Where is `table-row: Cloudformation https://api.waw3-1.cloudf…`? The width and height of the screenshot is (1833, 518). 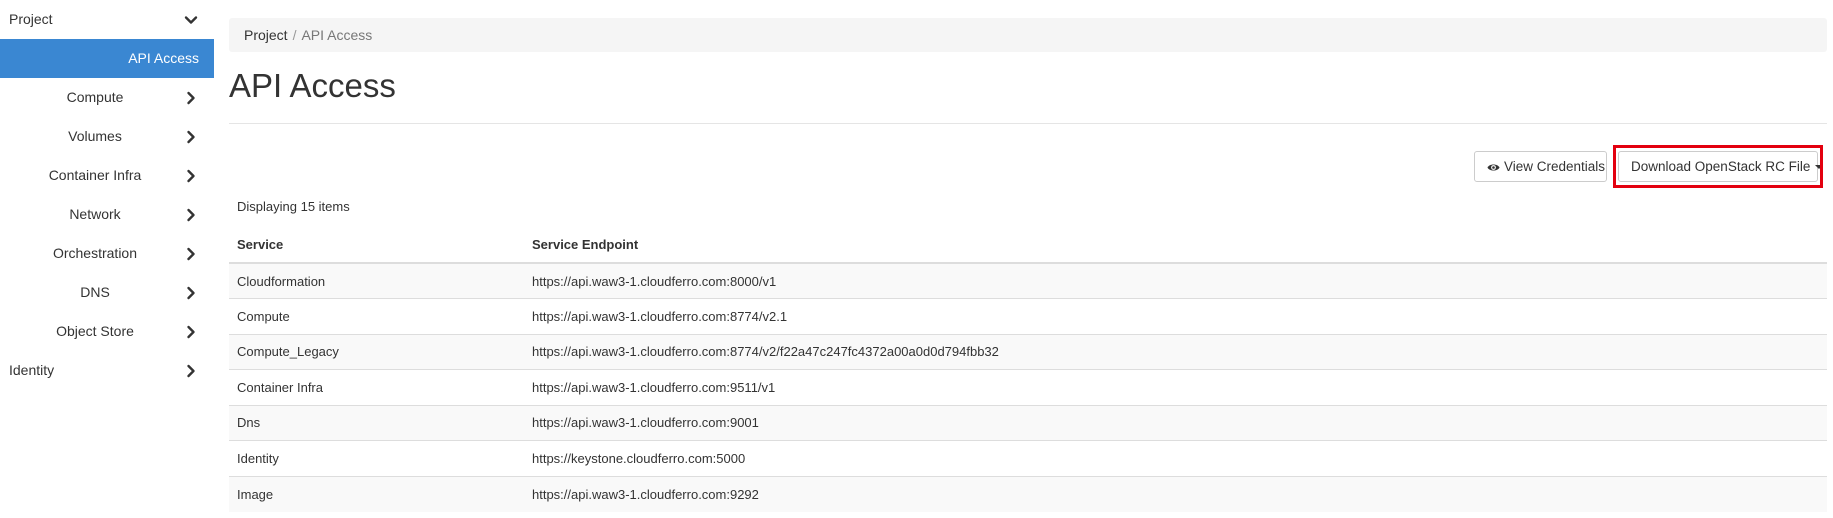
table-row: Cloudformation https://api.waw3-1.cloudf… is located at coordinates (1028, 280).